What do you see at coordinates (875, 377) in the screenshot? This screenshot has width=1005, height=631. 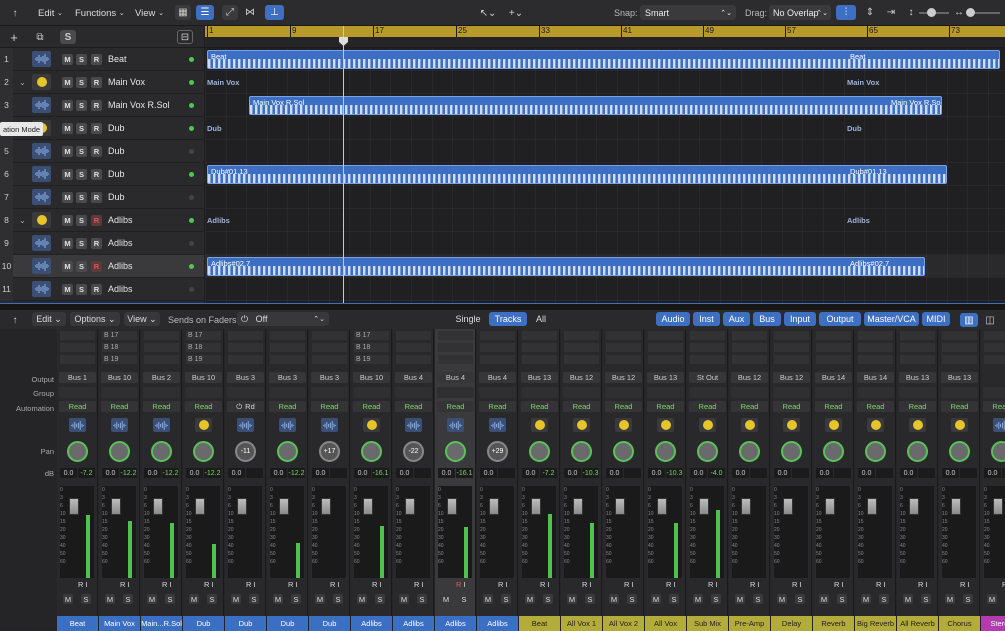 I see `output-select: Bus 14` at bounding box center [875, 377].